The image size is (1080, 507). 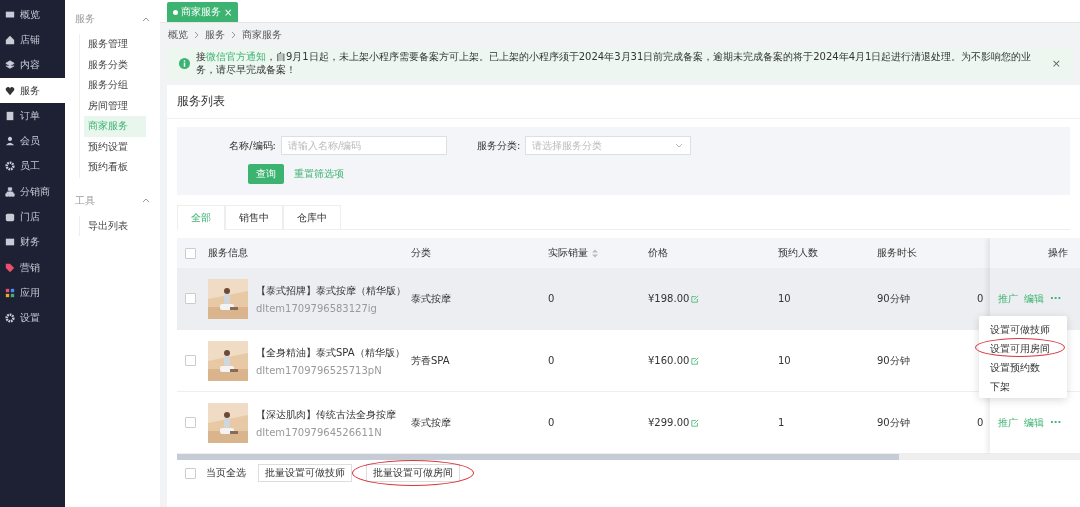 What do you see at coordinates (623, 102) in the screenshot?
I see `card-title: 服务列表` at bounding box center [623, 102].